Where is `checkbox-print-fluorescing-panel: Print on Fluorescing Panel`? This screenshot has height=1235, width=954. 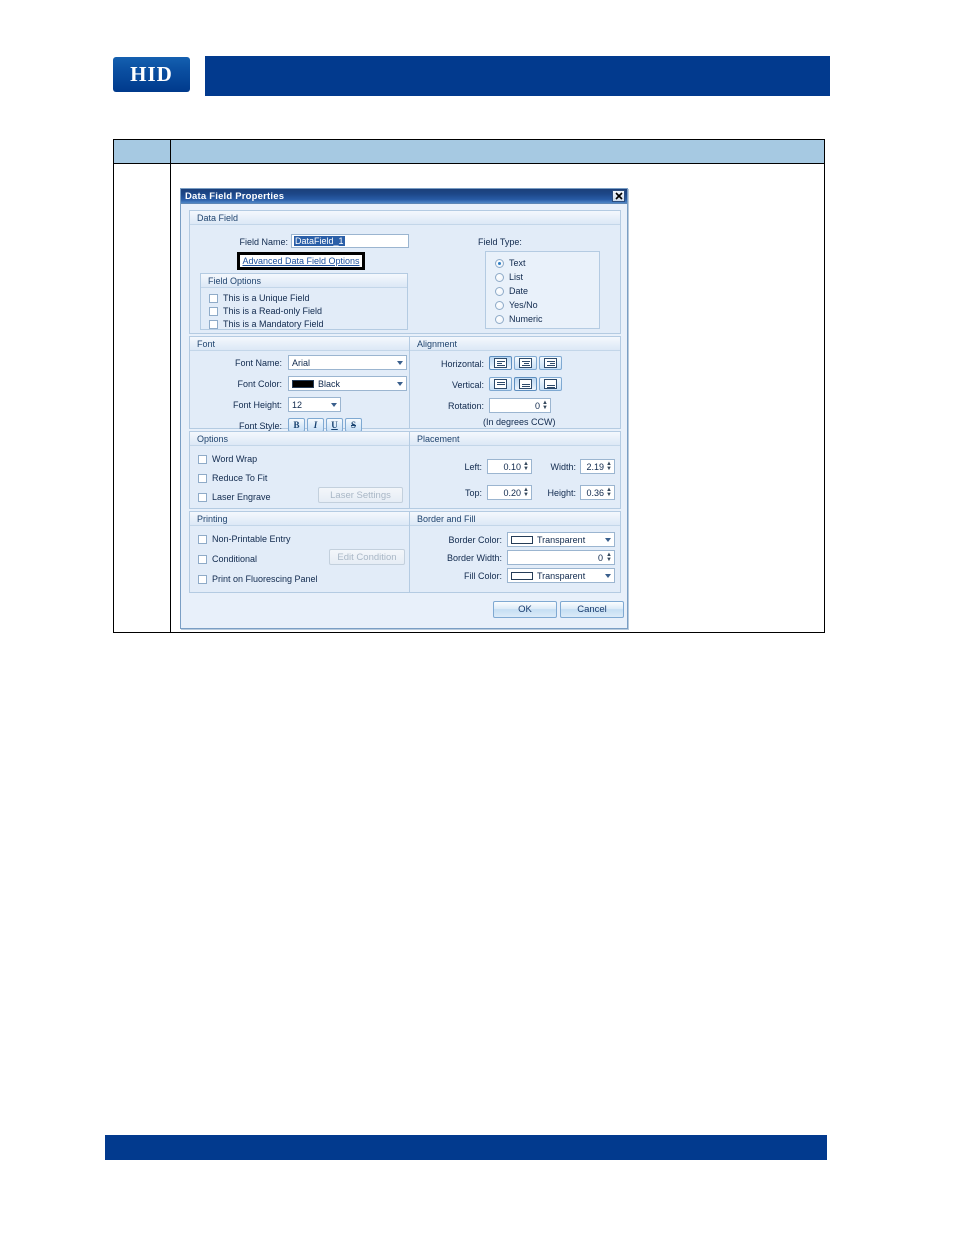
checkbox-print-fluorescing-panel: Print on Fluorescing Panel is located at coordinates (258, 579).